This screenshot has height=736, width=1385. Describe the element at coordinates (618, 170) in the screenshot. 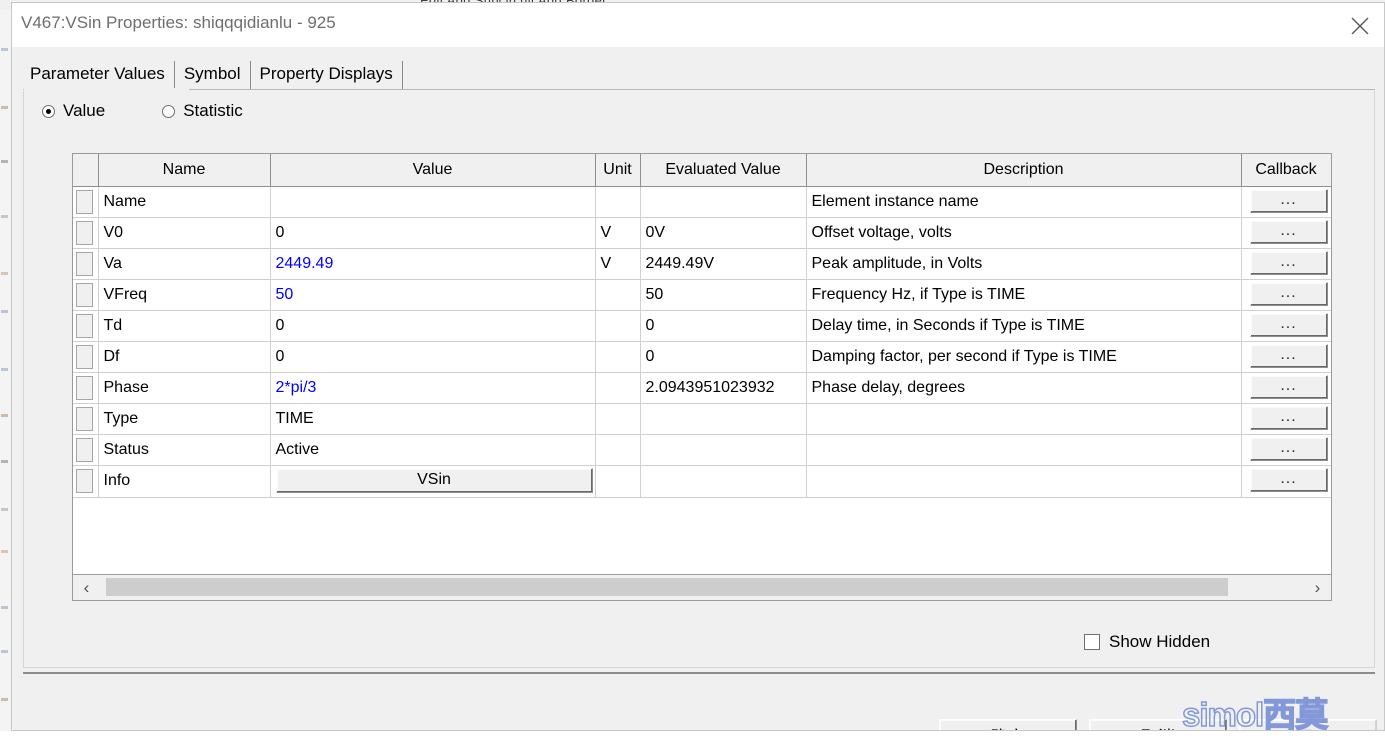

I see `column-header-unit: Unit` at that location.